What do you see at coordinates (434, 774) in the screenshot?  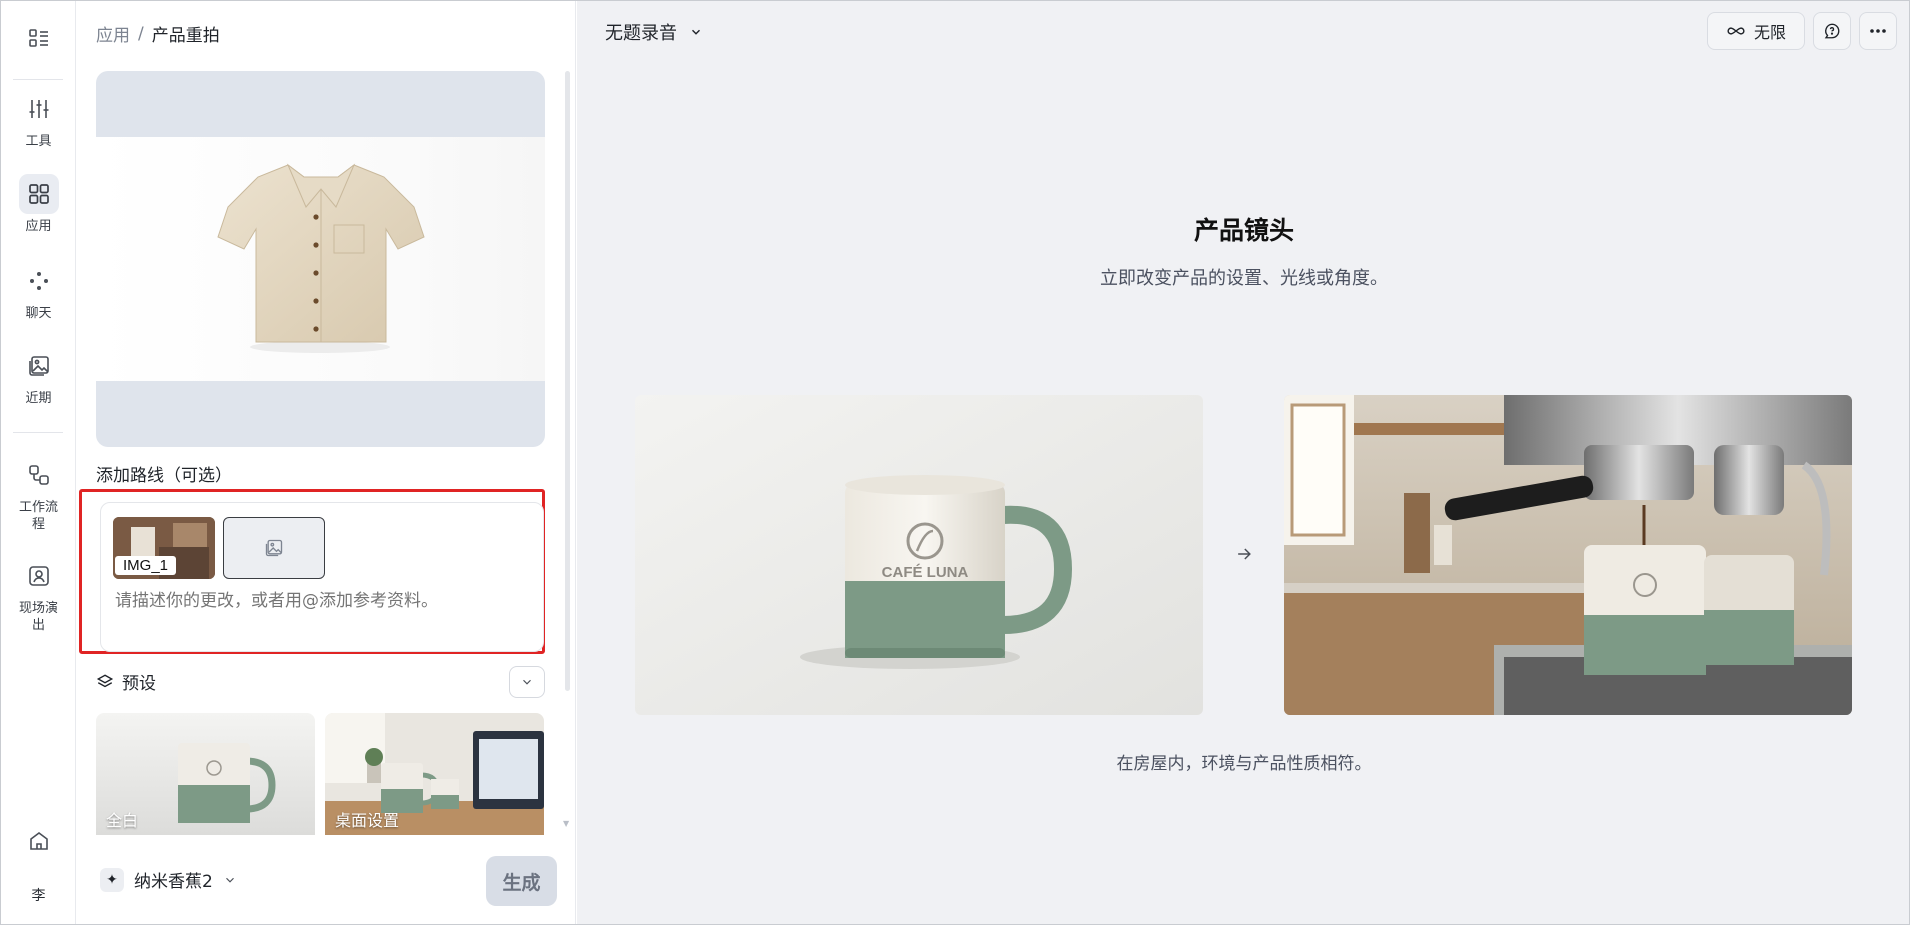 I see `preset-desktop-setting: 桌面设置` at bounding box center [434, 774].